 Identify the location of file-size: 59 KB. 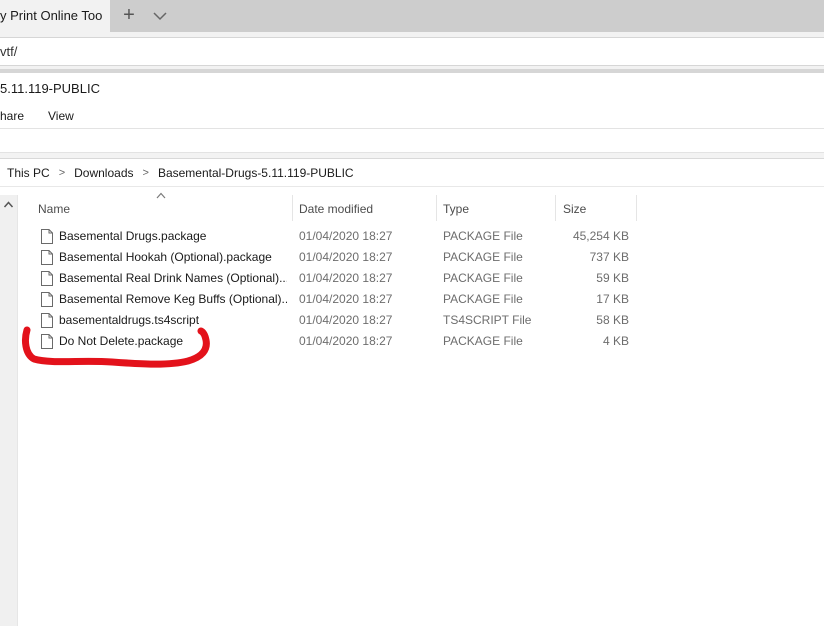
(612, 278).